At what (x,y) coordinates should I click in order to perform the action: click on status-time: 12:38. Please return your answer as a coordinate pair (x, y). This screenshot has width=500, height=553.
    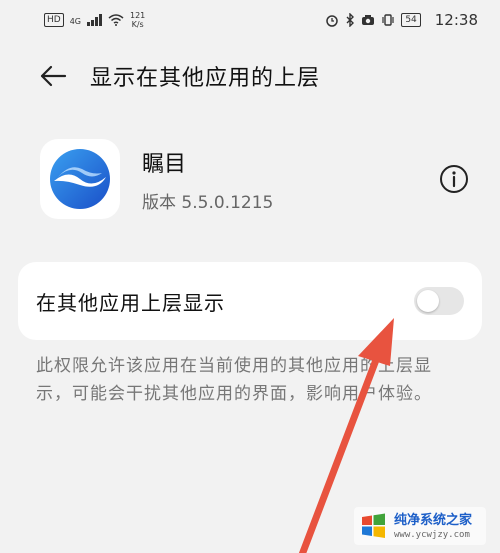
    Looking at the image, I should click on (456, 20).